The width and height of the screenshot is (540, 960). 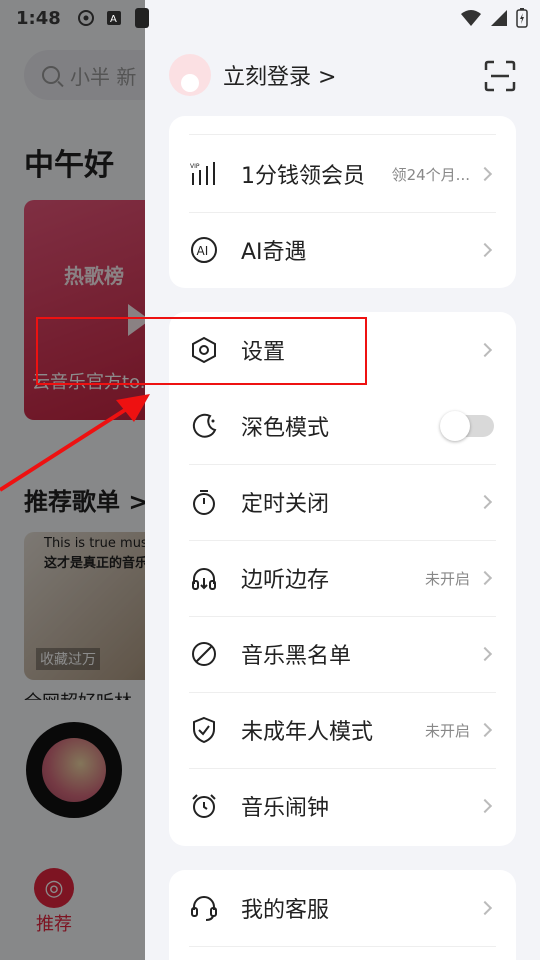 I want to click on login-entry: 立刻登录 >, so click(x=252, y=75).